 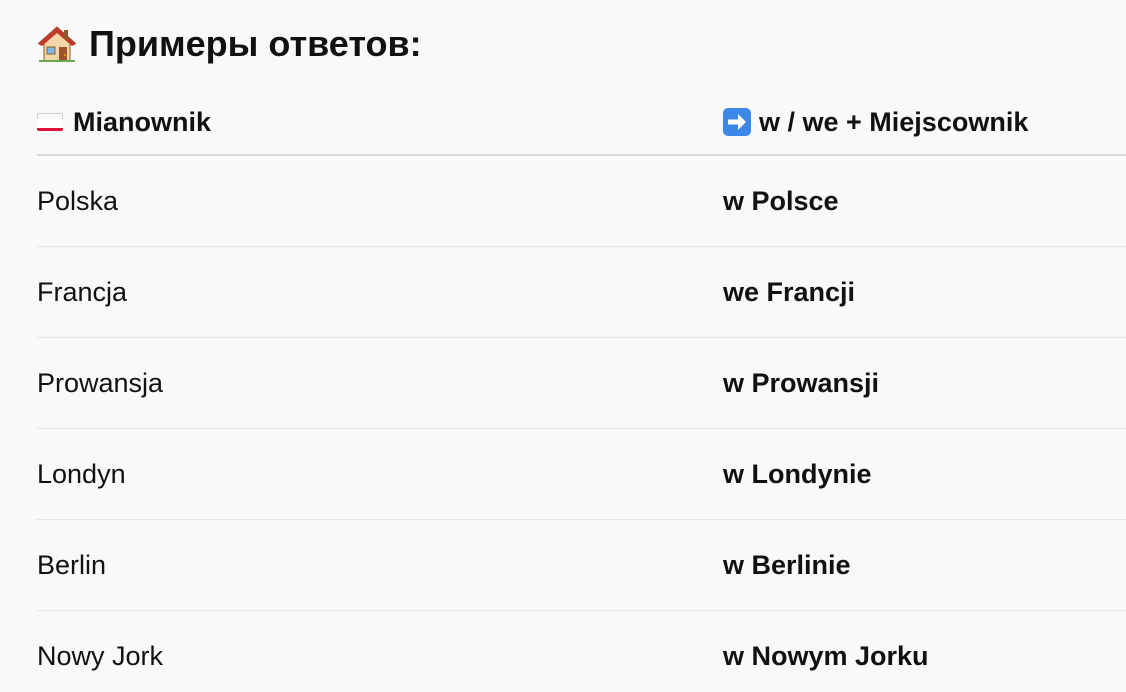 What do you see at coordinates (781, 200) in the screenshot?
I see `miejscownik-cell: w Polsce` at bounding box center [781, 200].